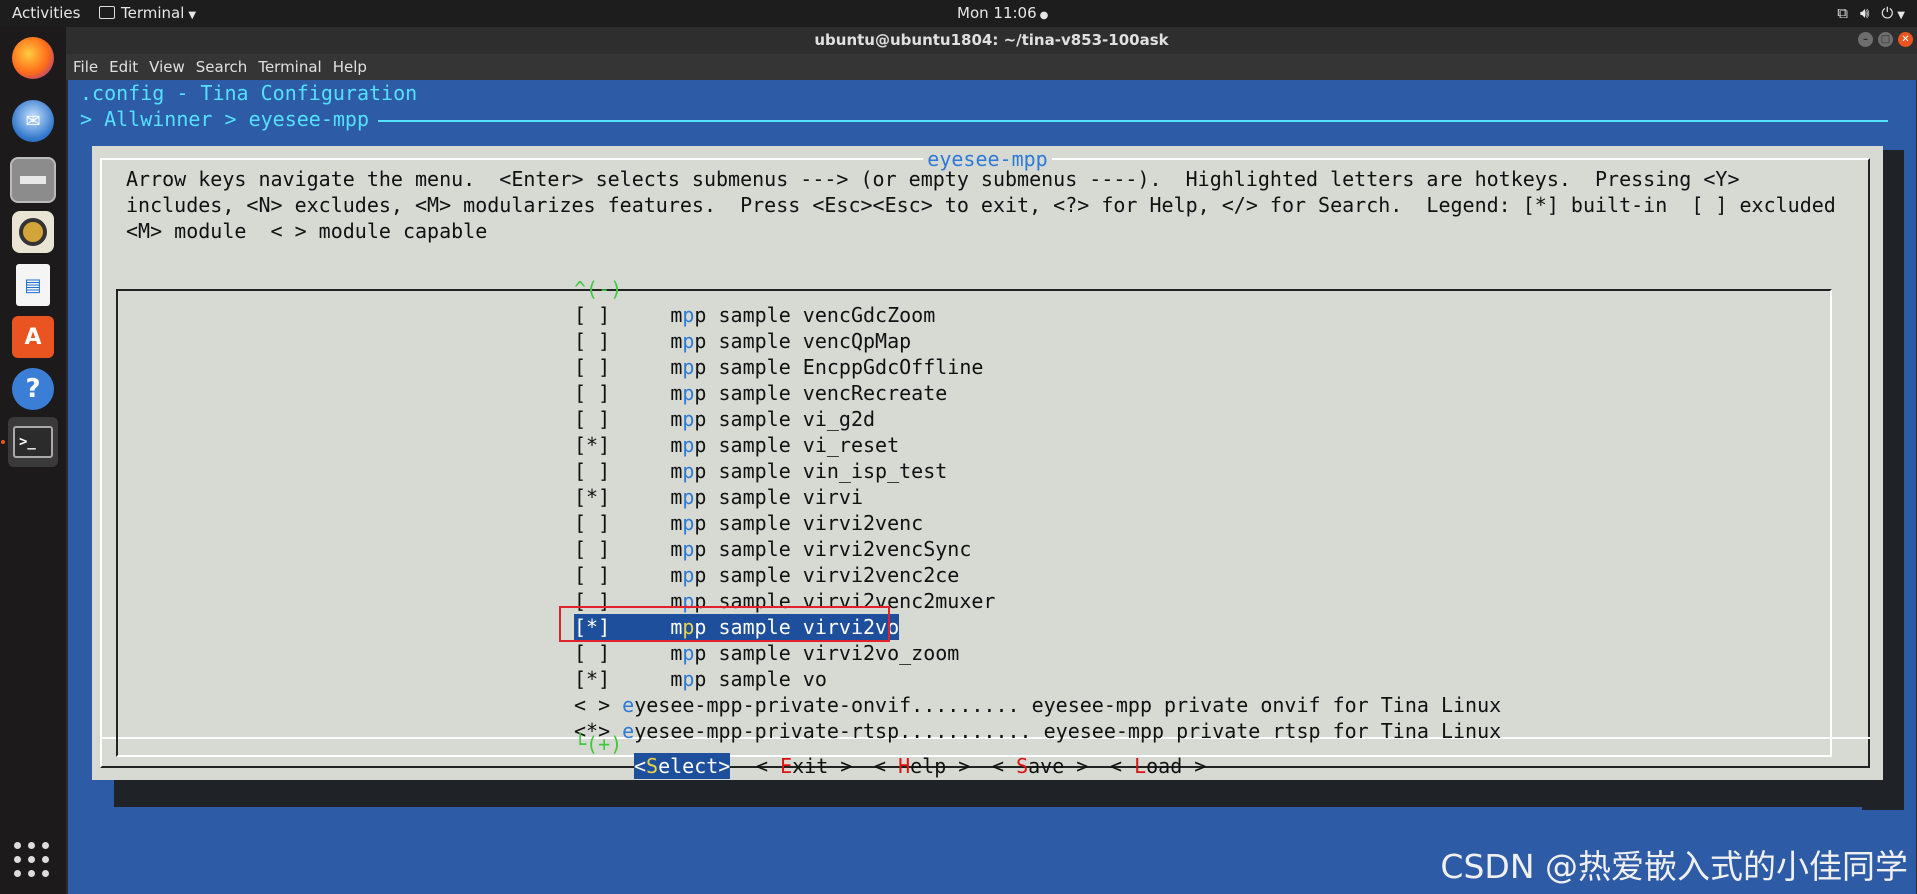  What do you see at coordinates (107, 12) in the screenshot?
I see `terminal-small-icon` at bounding box center [107, 12].